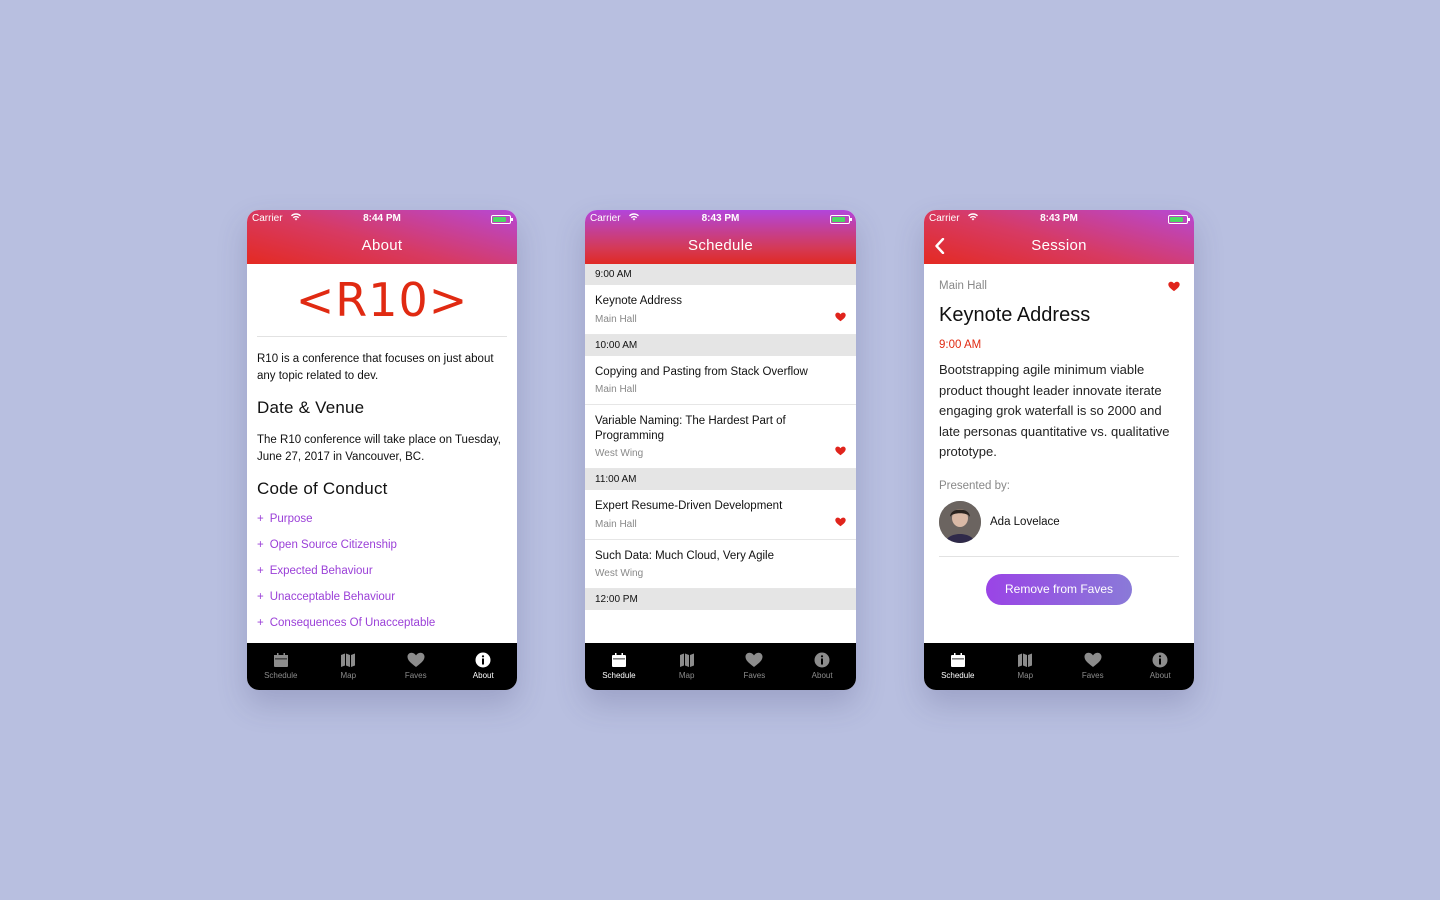  I want to click on page-title: Session, so click(1059, 245).